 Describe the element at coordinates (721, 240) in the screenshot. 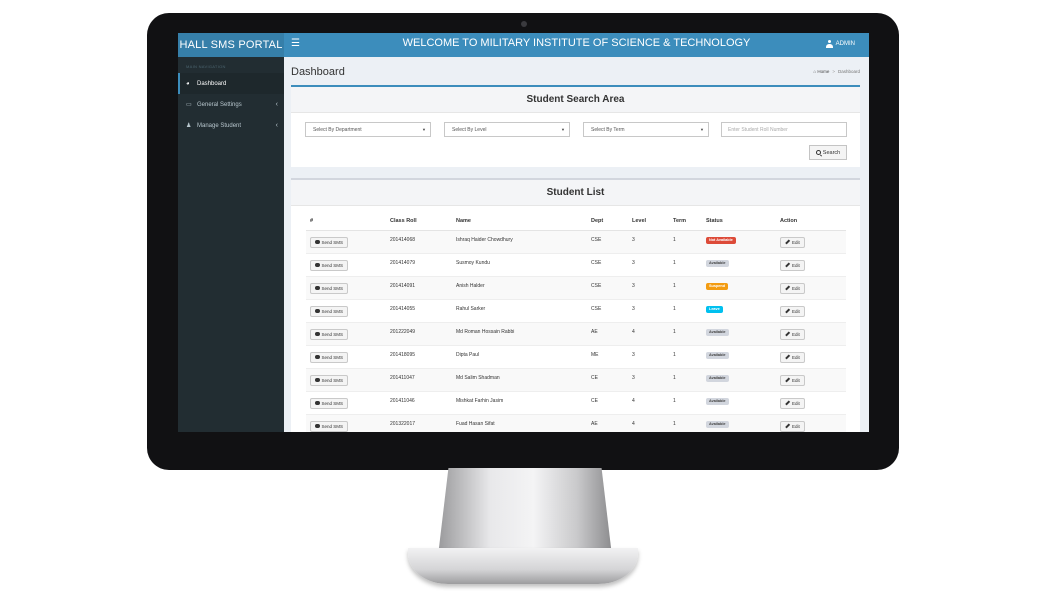

I see `status-badge: Not Available` at that location.